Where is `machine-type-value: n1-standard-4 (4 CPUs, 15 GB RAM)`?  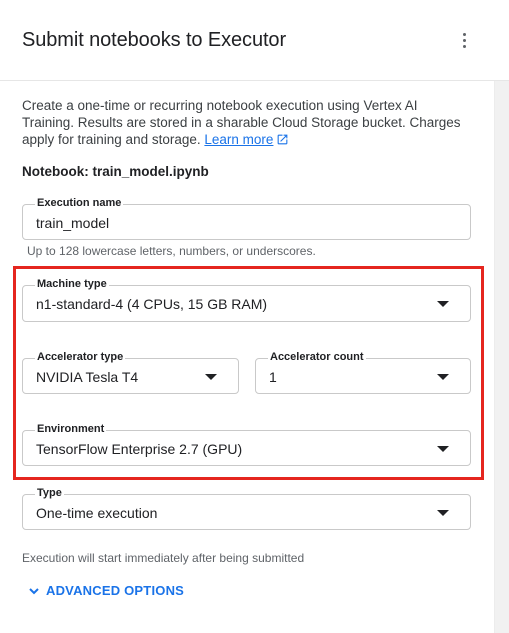 machine-type-value: n1-standard-4 (4 CPUs, 15 GB RAM) is located at coordinates (152, 304).